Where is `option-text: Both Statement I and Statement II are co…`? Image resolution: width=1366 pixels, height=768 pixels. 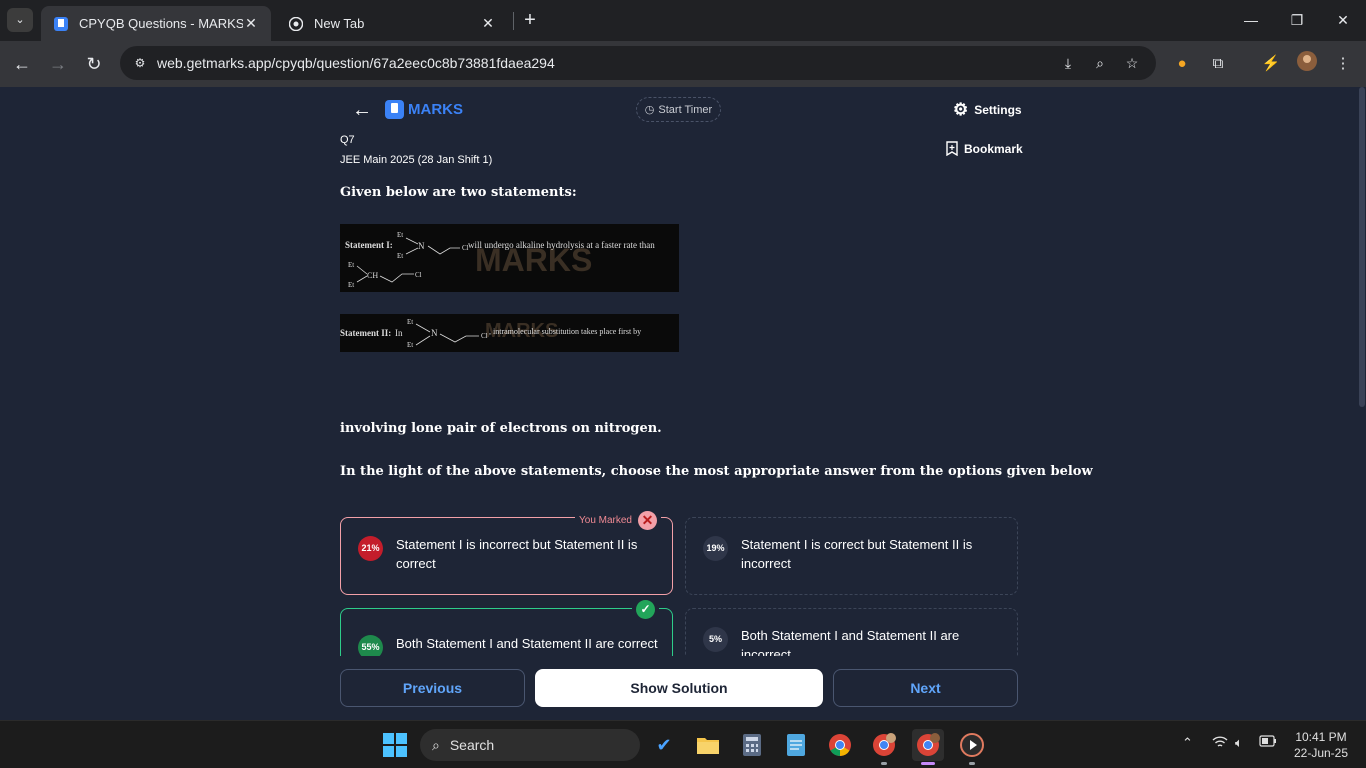
option-text: Both Statement I and Statement II are co… is located at coordinates (527, 643).